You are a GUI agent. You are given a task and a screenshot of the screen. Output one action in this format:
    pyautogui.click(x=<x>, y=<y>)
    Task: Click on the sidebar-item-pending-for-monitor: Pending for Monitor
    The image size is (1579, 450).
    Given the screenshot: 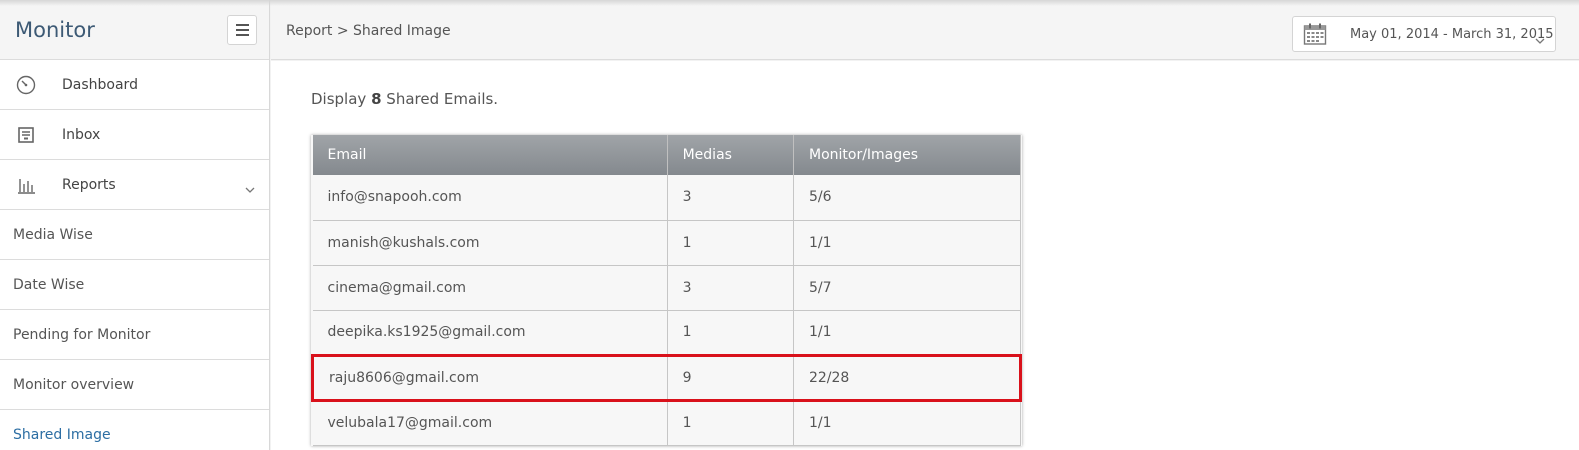 What is the action you would take?
    pyautogui.click(x=134, y=335)
    